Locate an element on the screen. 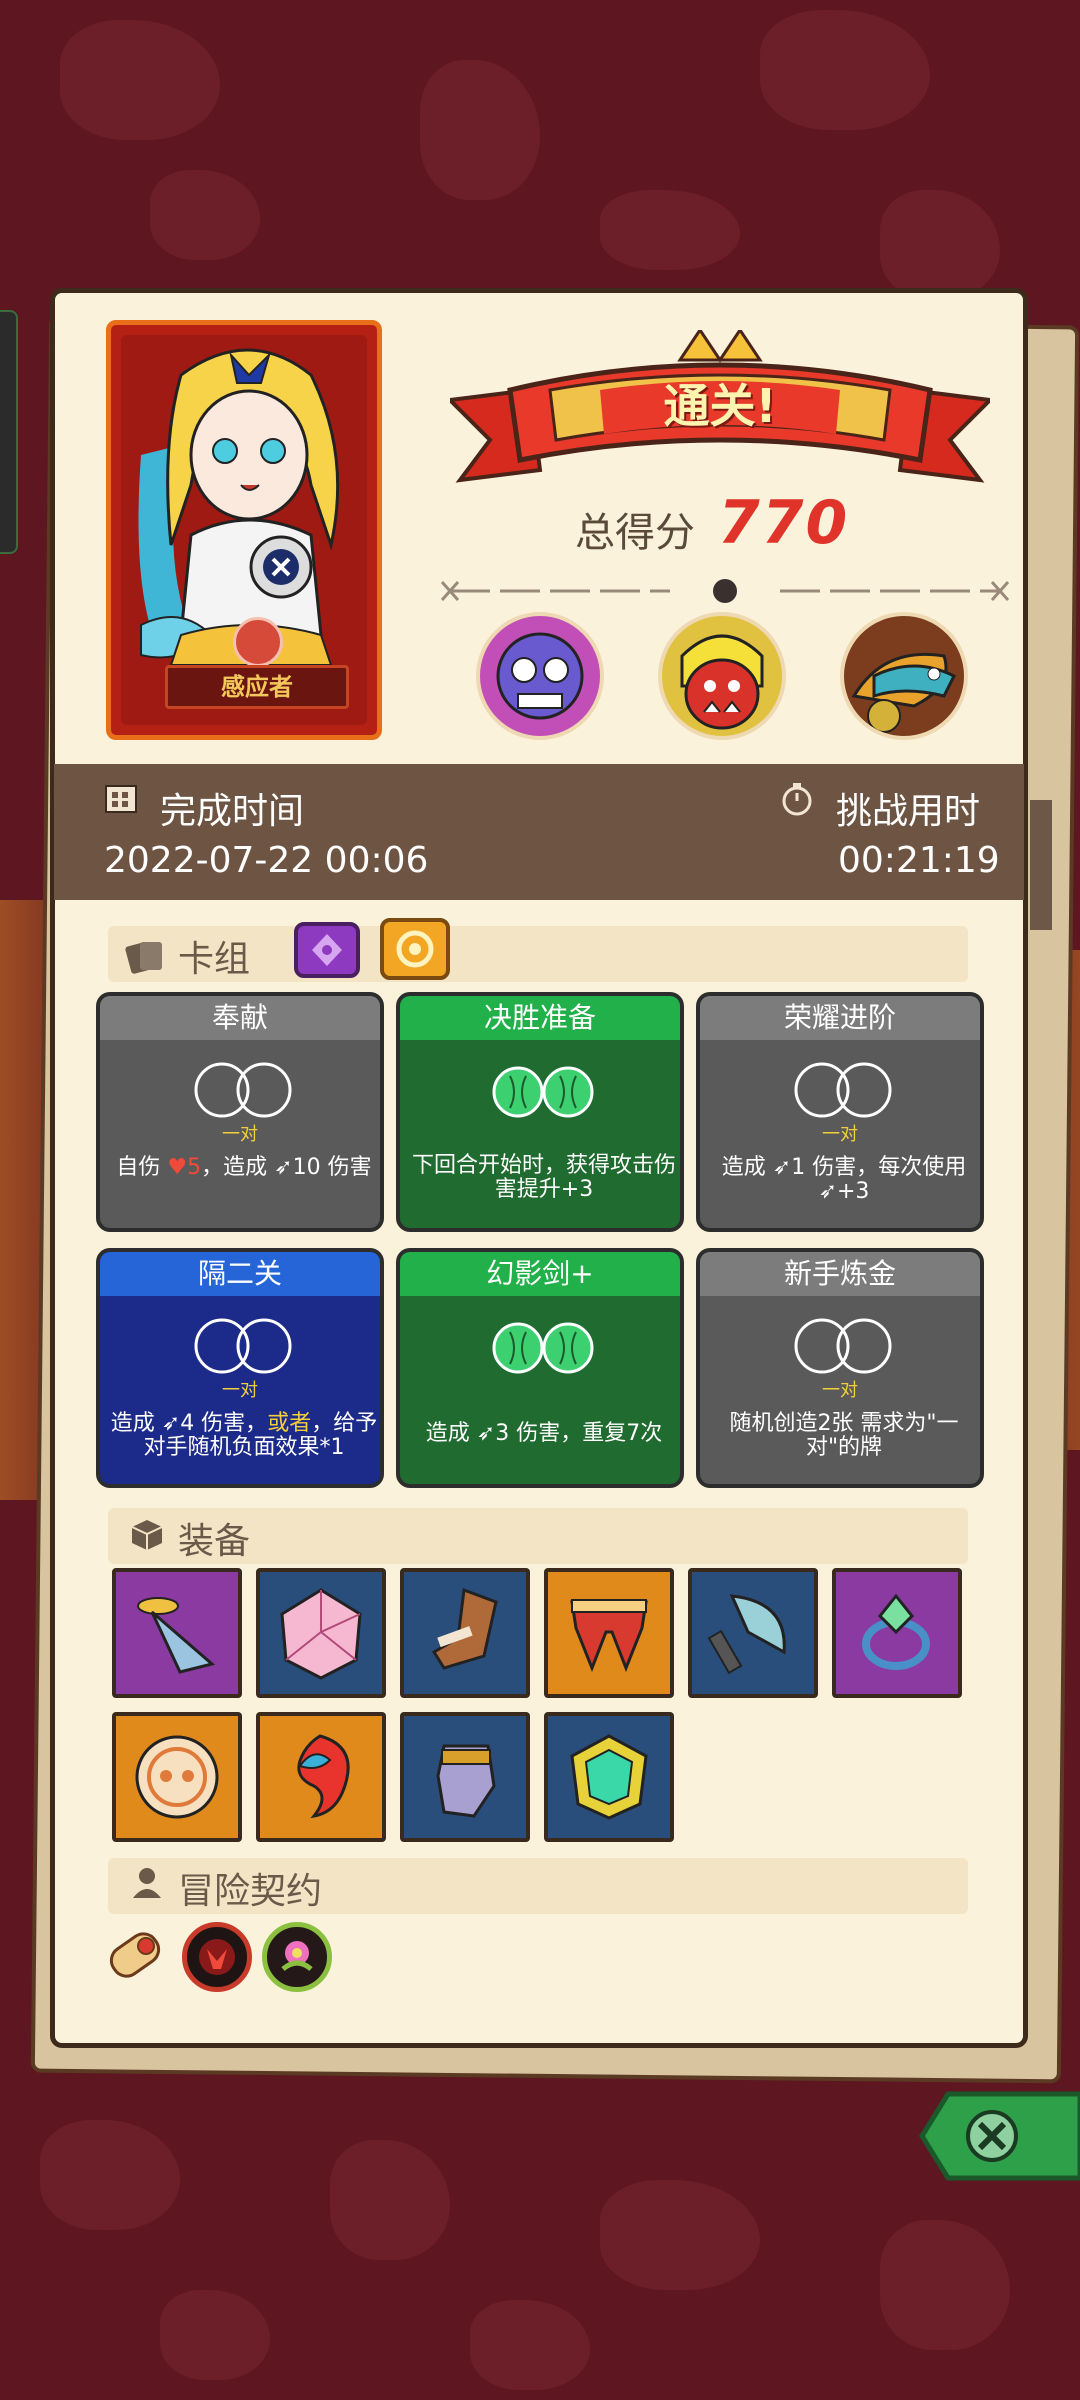  card-title: 决胜准备 is located at coordinates (540, 1018).